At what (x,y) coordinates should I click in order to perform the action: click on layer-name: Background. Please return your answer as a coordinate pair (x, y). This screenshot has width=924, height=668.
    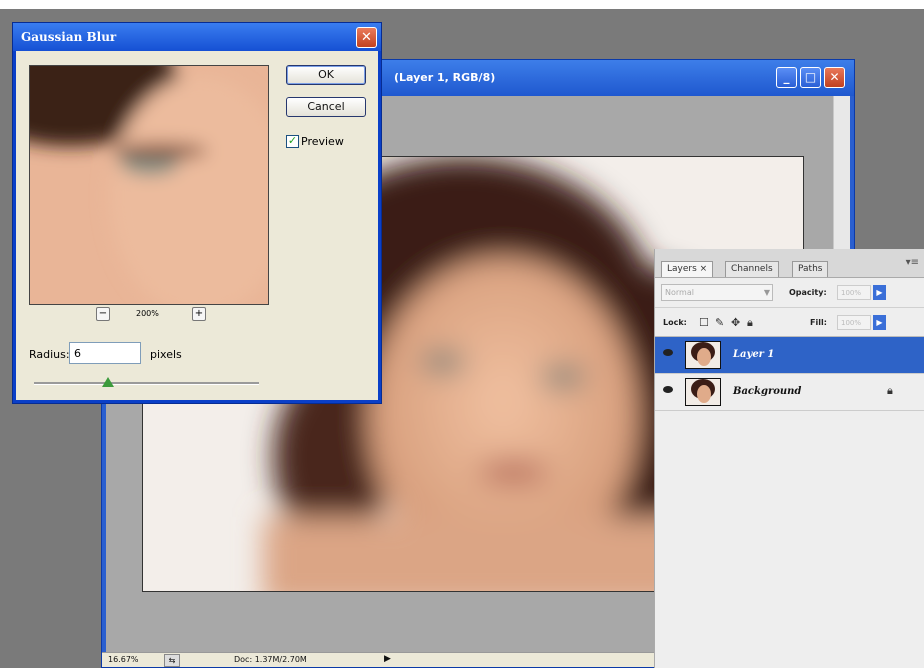
    Looking at the image, I should click on (767, 391).